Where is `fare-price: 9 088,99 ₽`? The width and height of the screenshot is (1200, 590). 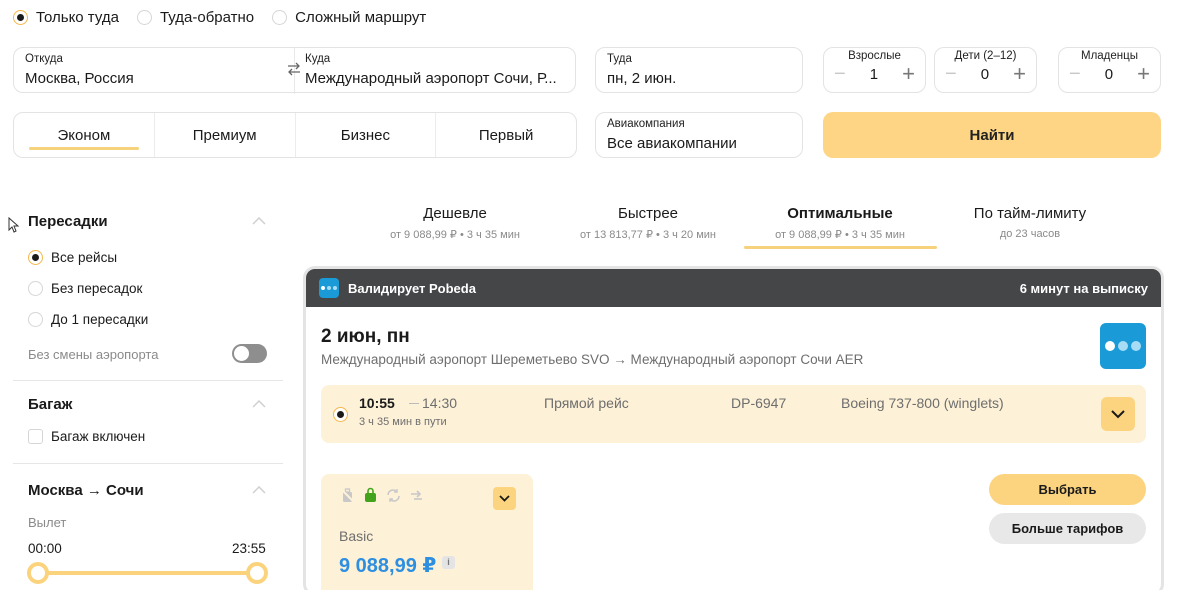
fare-price: 9 088,99 ₽ is located at coordinates (388, 566).